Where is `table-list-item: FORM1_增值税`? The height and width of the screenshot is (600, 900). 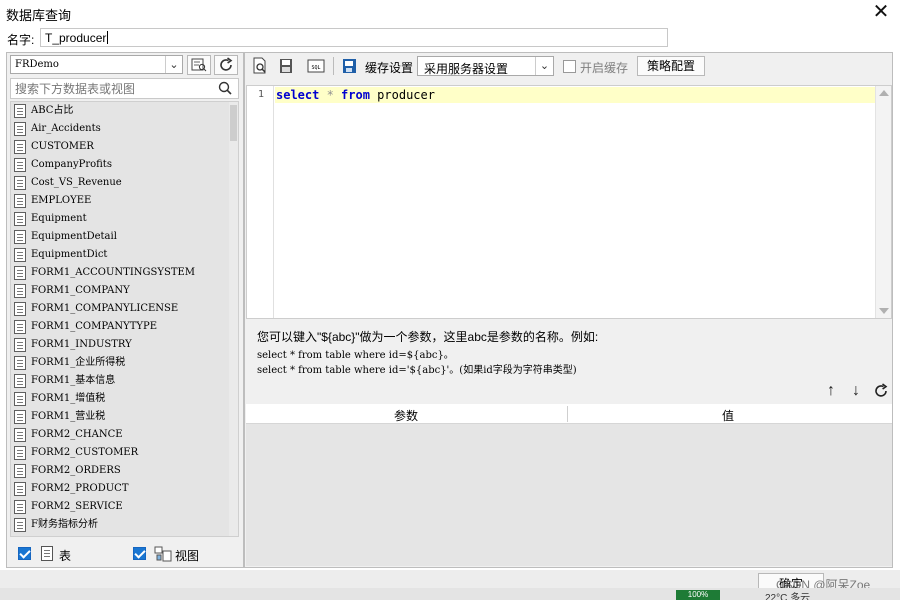
table-list-item: FORM1_增值税 is located at coordinates (124, 399).